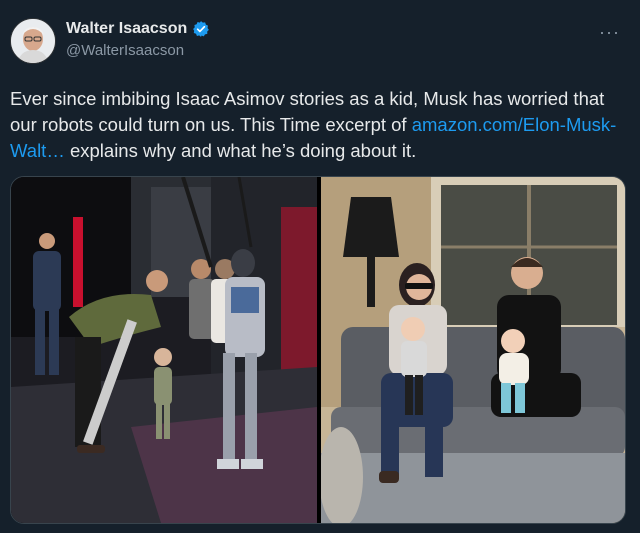 Image resolution: width=640 pixels, height=533 pixels. I want to click on avatar-image, so click(33, 41).